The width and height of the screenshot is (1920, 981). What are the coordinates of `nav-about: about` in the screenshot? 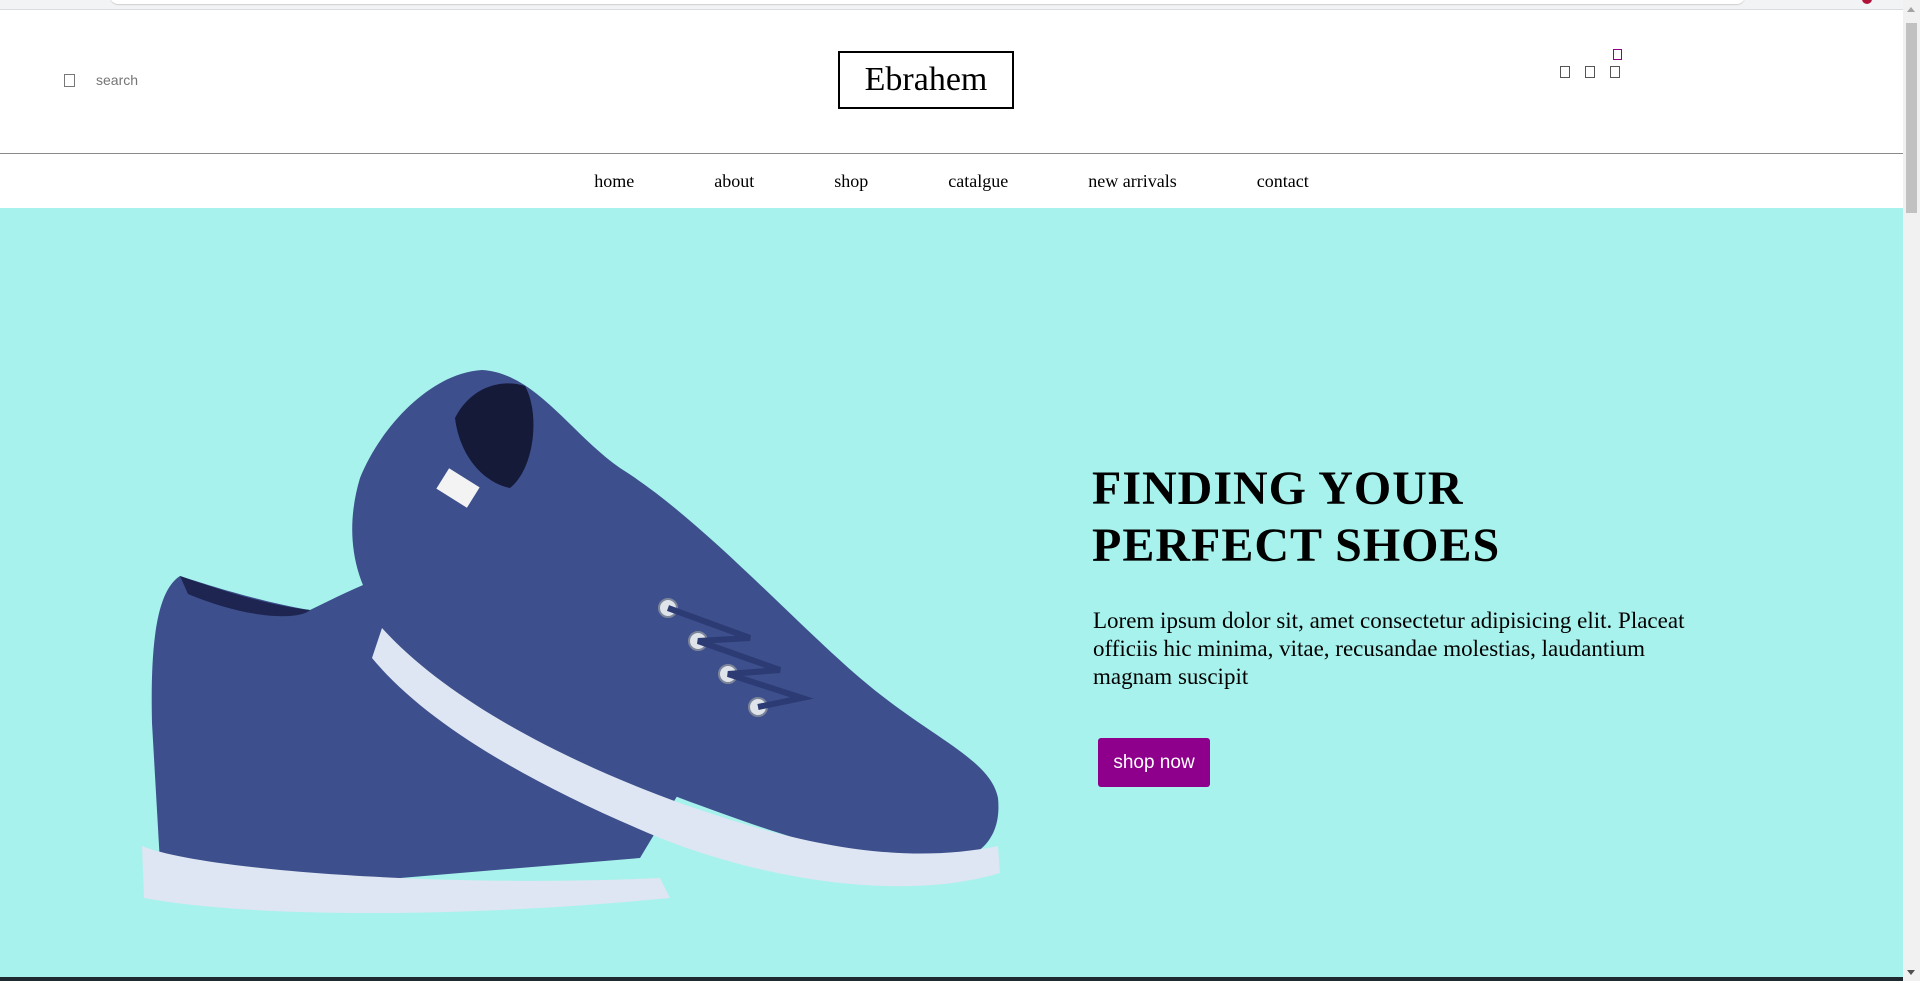 It's located at (734, 181).